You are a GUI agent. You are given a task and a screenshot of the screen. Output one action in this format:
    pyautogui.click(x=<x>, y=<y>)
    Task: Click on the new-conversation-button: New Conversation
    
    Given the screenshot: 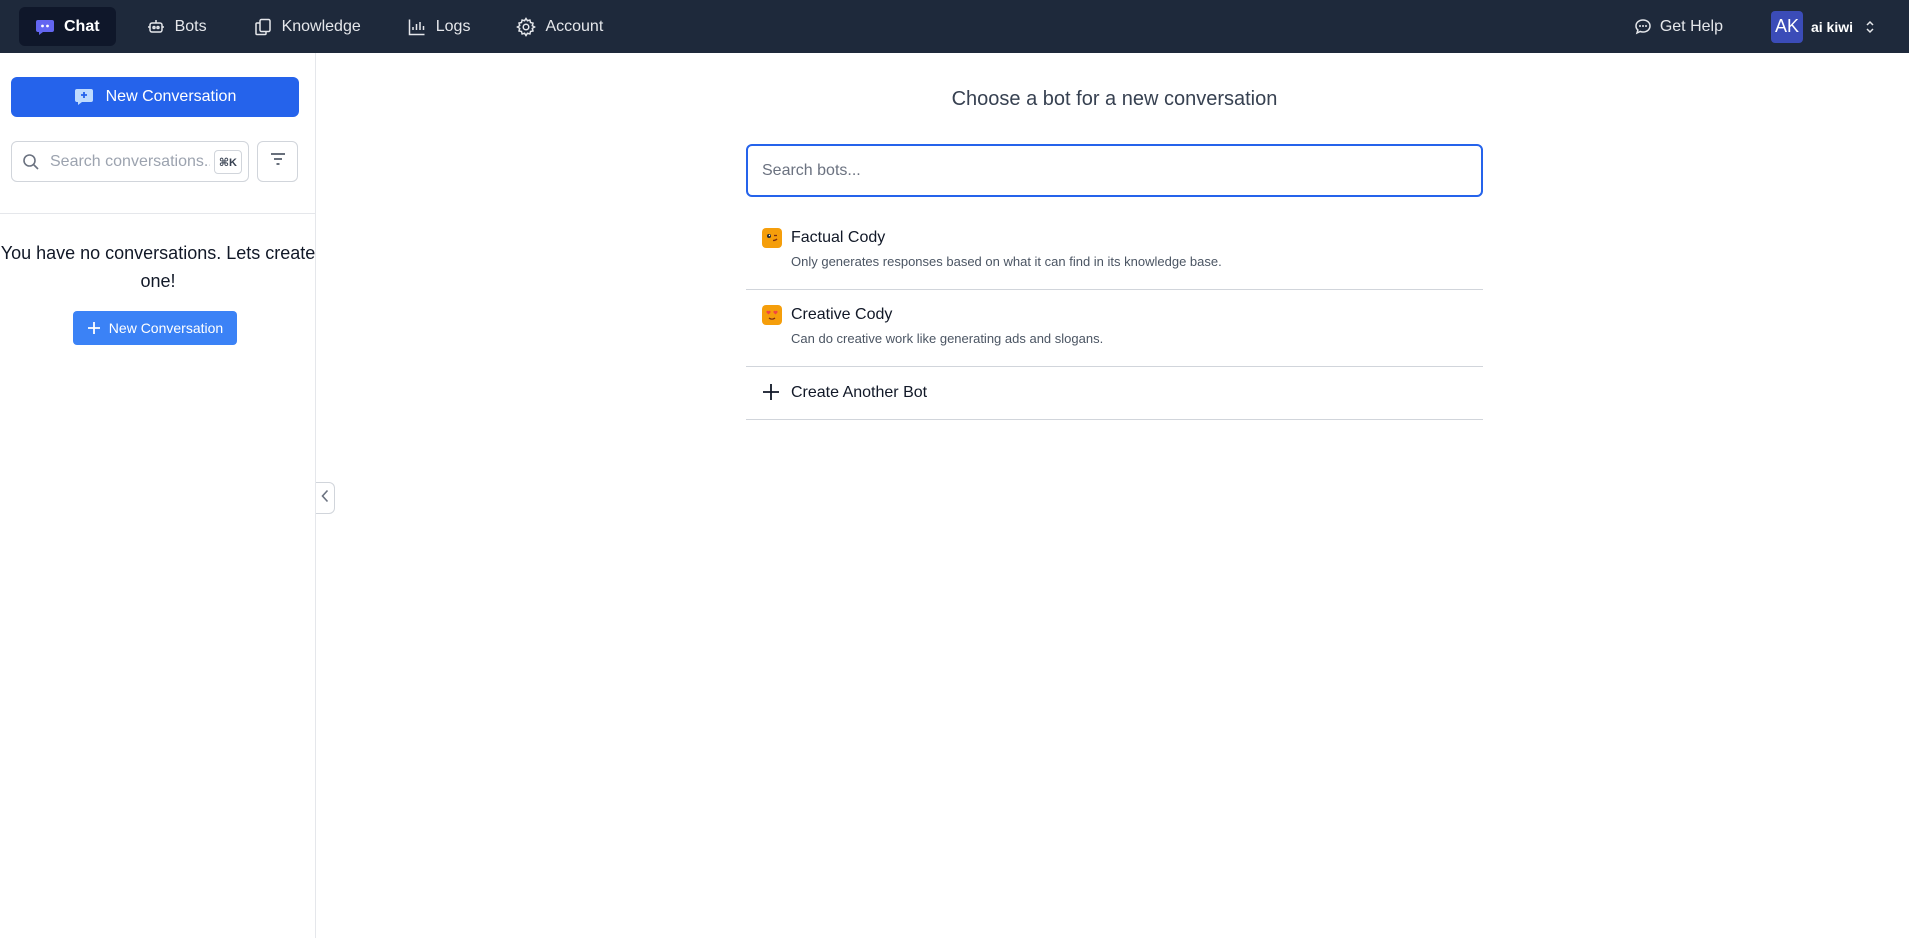 What is the action you would take?
    pyautogui.click(x=155, y=97)
    